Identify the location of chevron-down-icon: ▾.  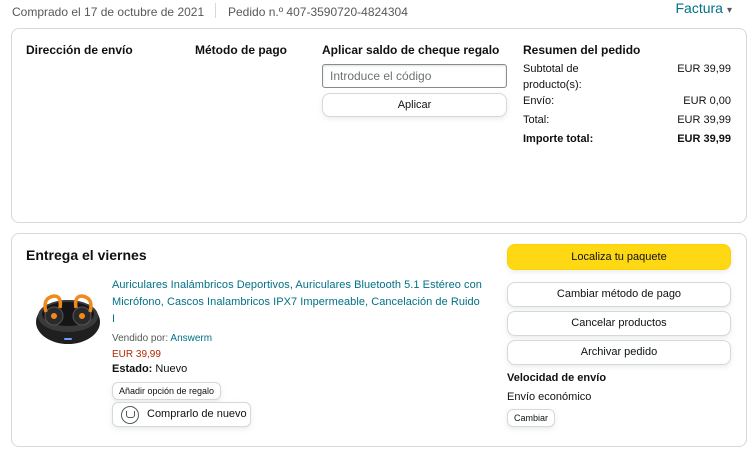
(729, 10).